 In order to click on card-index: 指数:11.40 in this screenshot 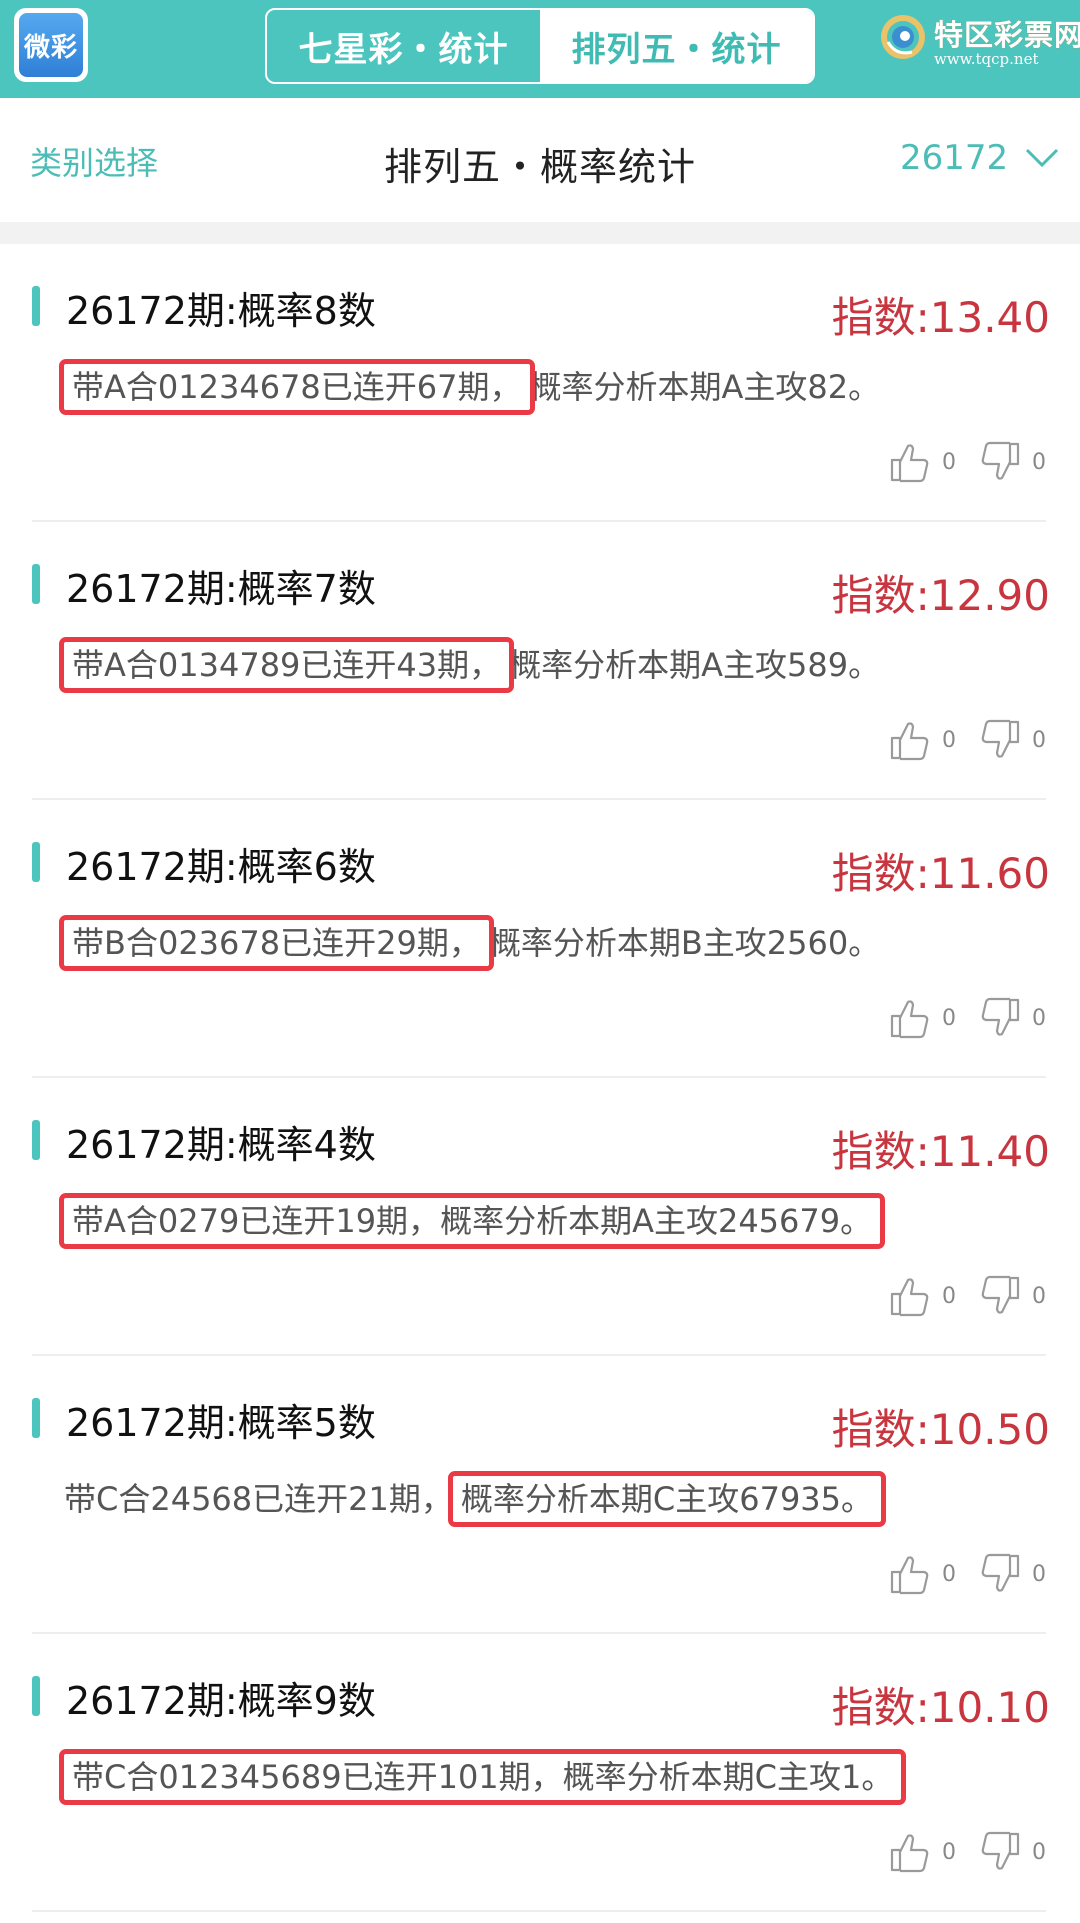, I will do `click(940, 1151)`.